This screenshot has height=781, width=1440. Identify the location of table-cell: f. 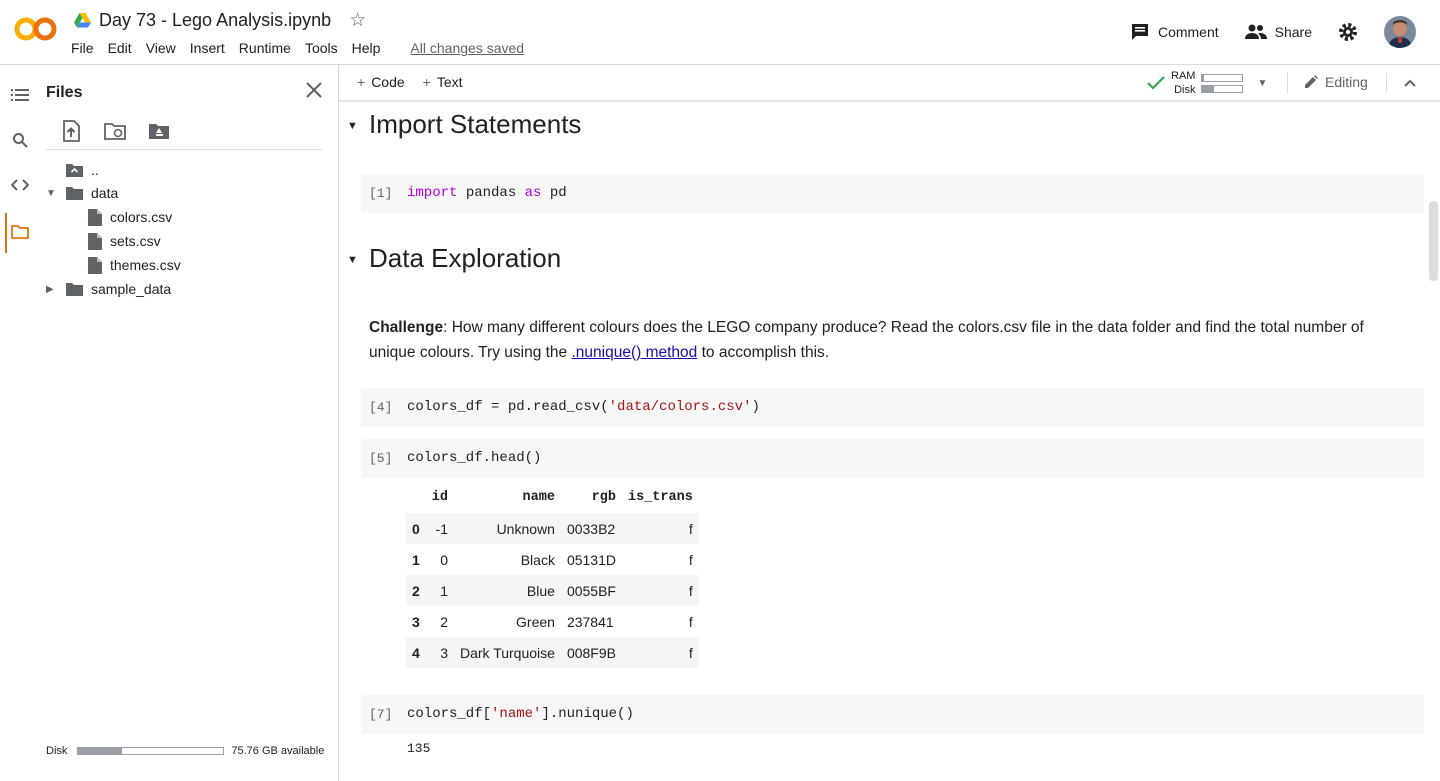
(660, 652).